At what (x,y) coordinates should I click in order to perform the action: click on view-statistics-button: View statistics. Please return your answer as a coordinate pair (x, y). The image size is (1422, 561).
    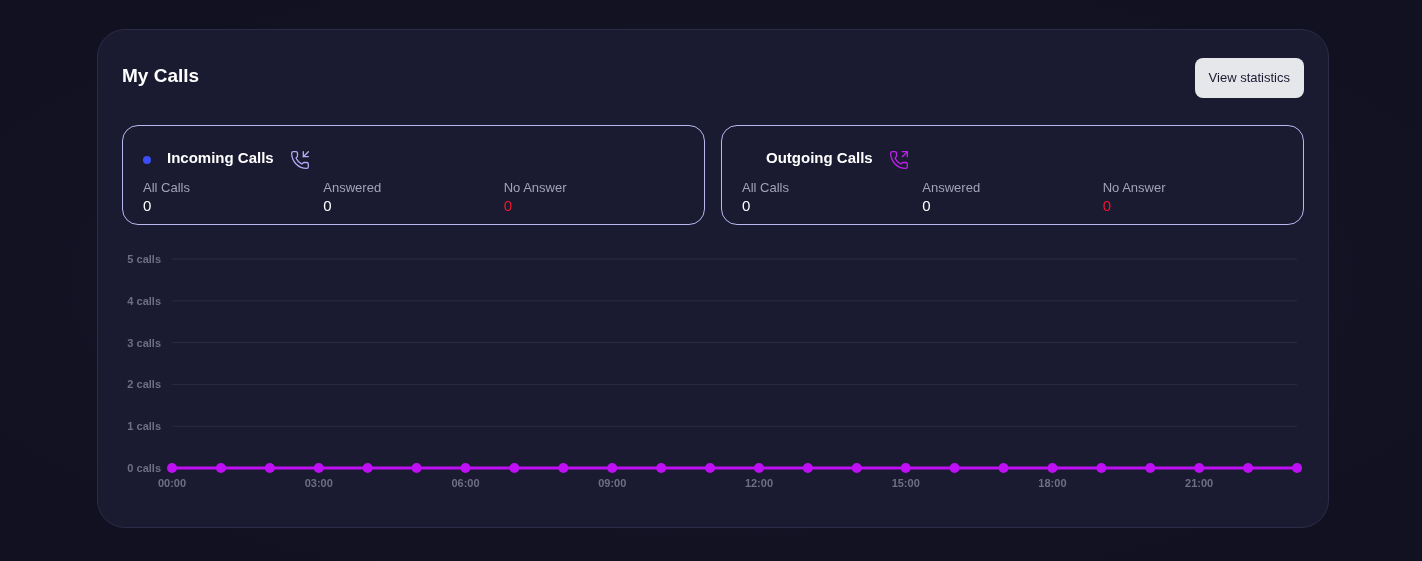
    Looking at the image, I should click on (1249, 78).